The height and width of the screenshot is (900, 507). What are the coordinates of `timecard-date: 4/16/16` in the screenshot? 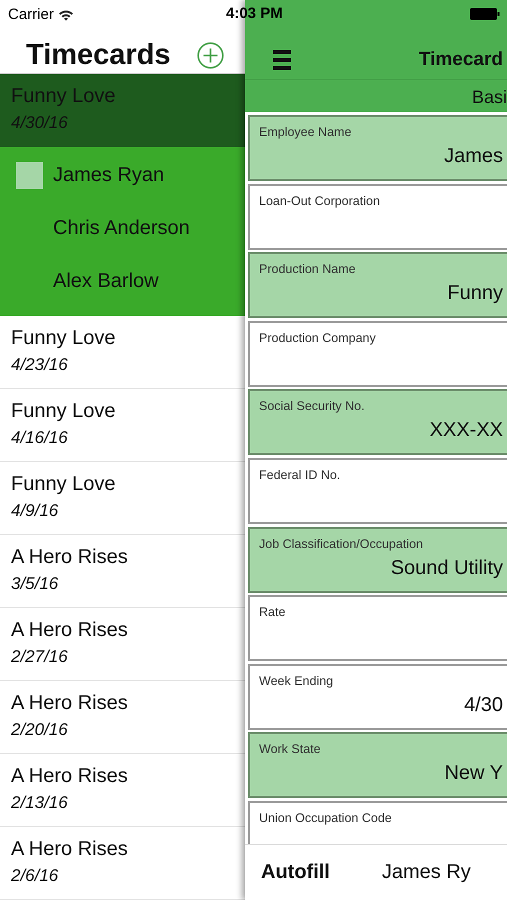 It's located at (40, 438).